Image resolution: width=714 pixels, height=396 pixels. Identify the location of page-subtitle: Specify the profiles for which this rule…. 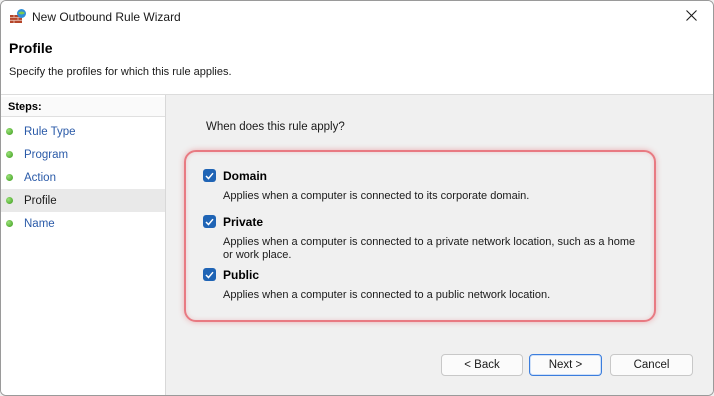
(120, 72).